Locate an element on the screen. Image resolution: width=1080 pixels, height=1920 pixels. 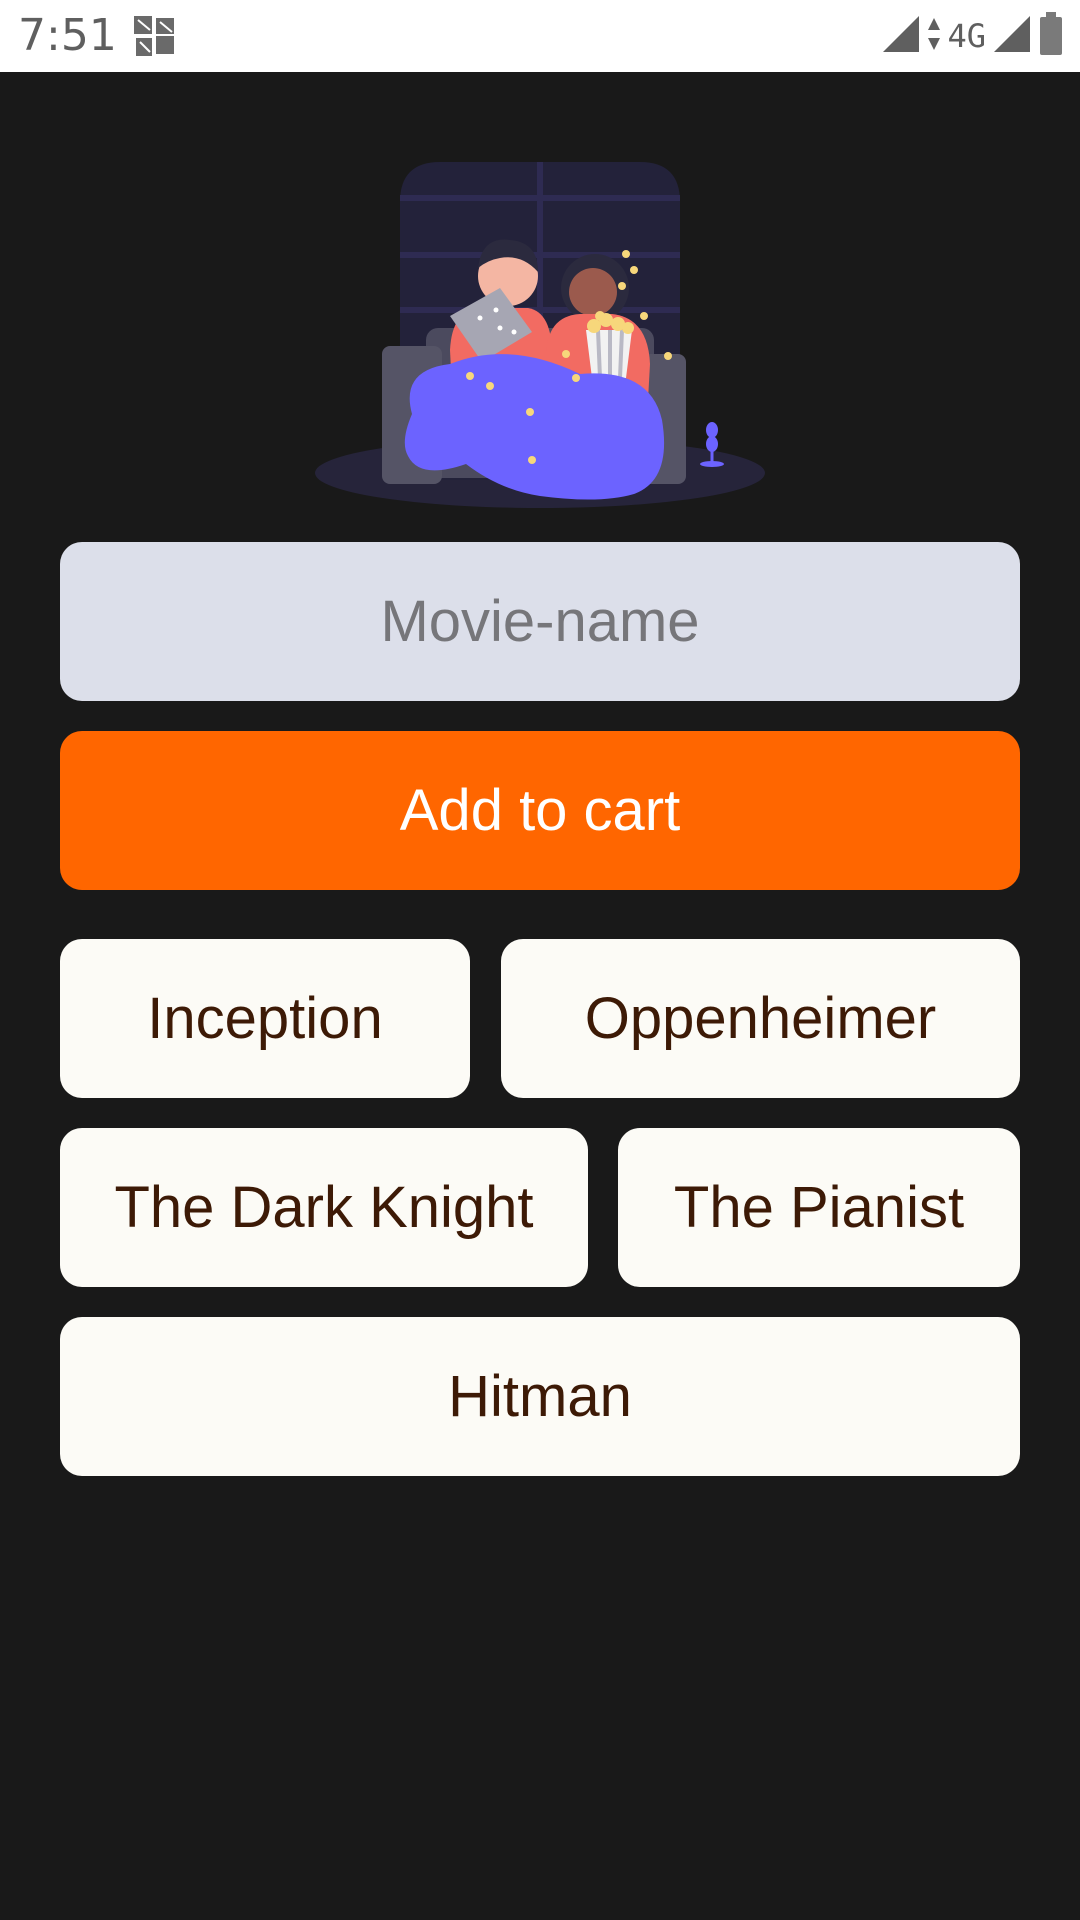
data-arrows-icon is located at coordinates (934, 36).